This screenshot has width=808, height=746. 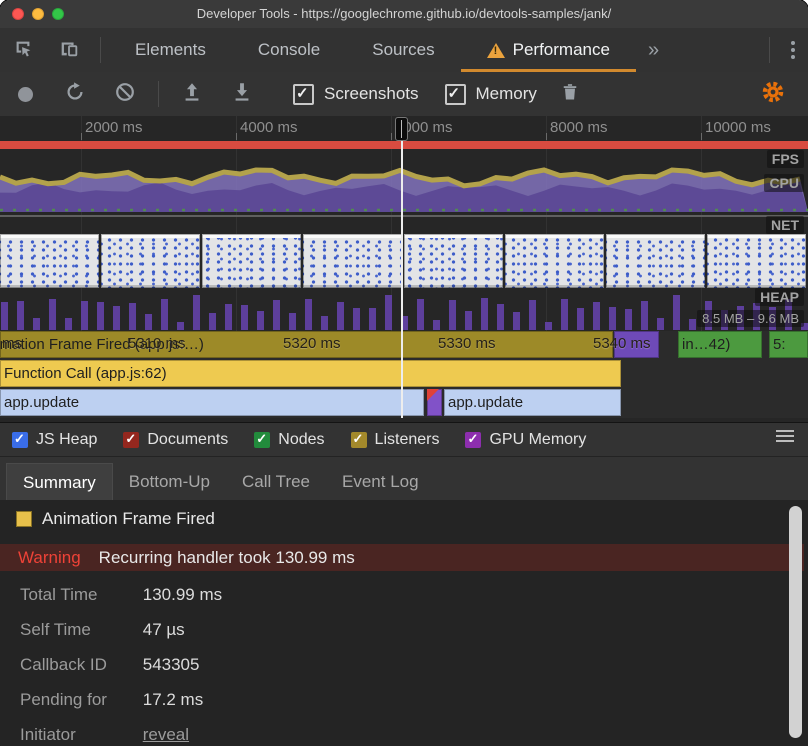 I want to click on tab-label: Event Log, so click(x=380, y=481).